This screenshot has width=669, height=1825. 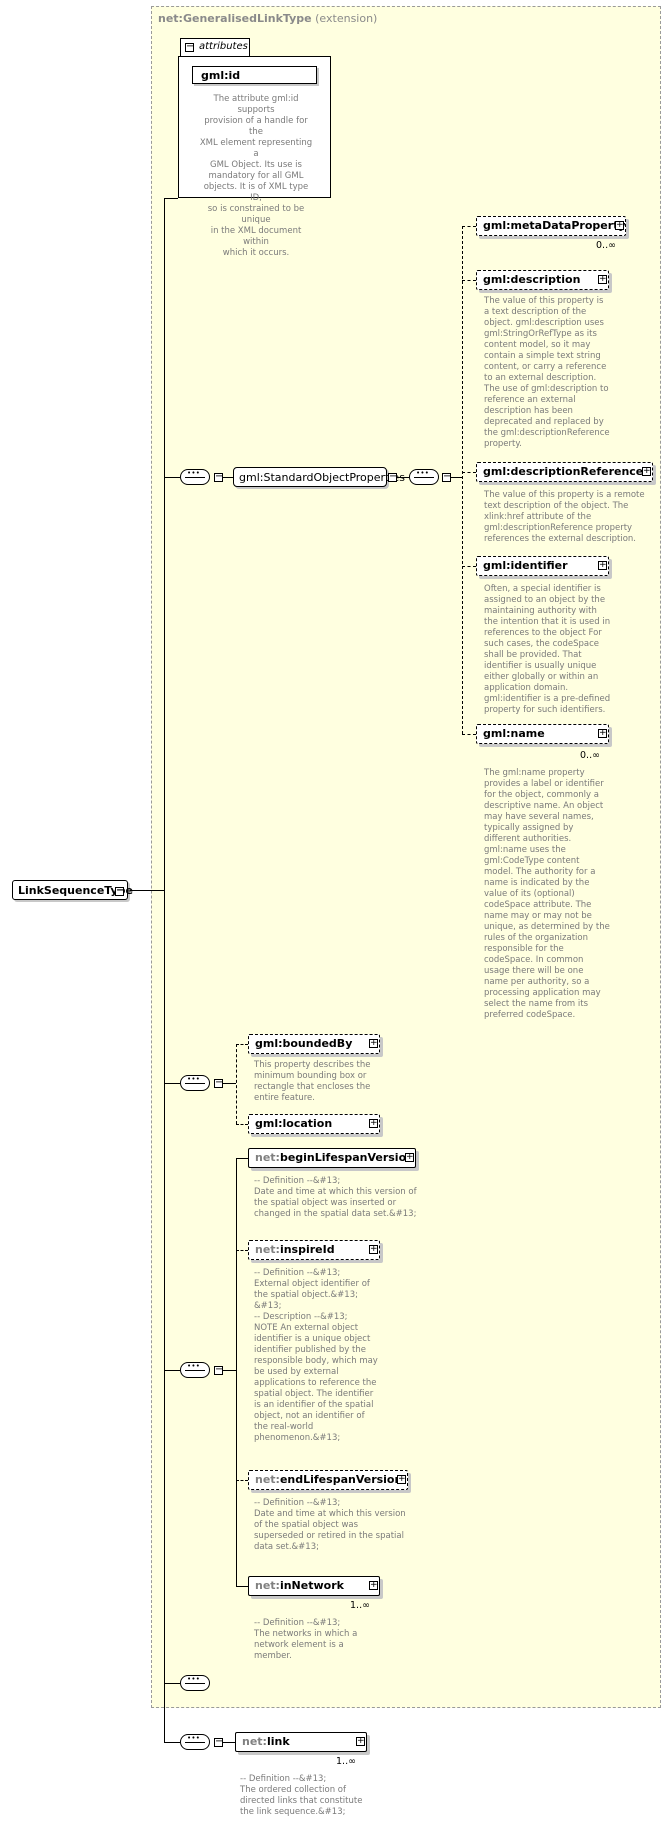 I want to click on begin-lifespan-version-element: net:beginLifespanVersion +, so click(x=332, y=1158).